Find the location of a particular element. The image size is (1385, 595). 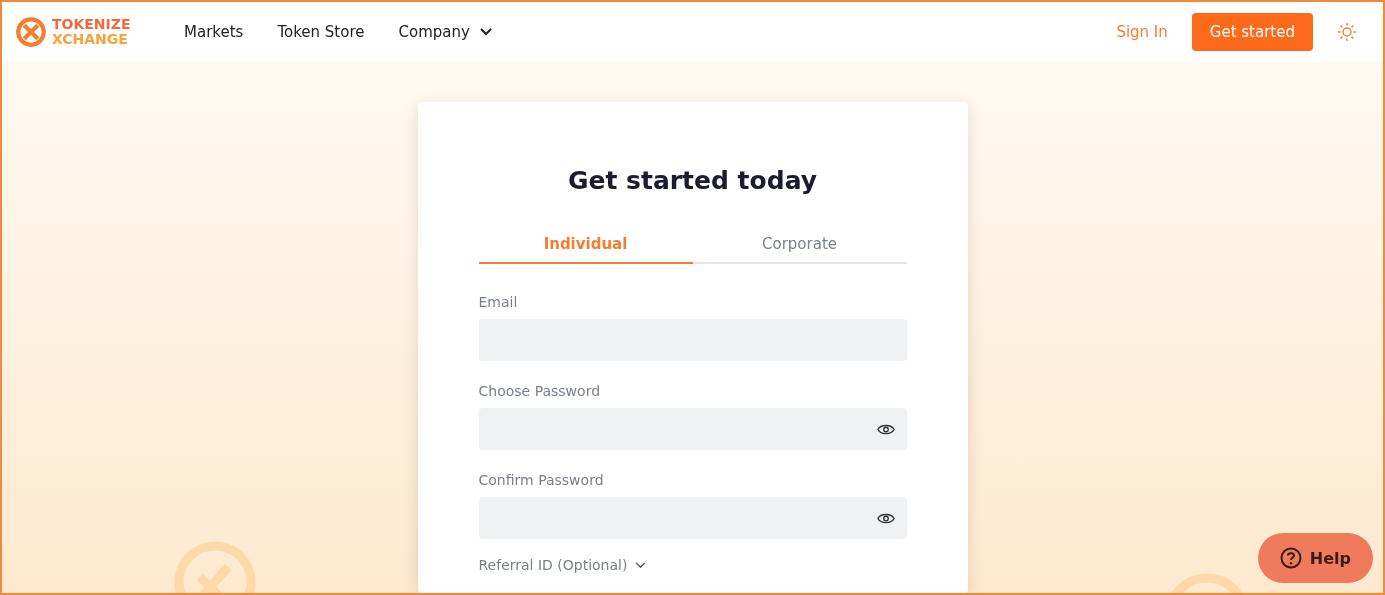

card-title: Get started today is located at coordinates (692, 180).